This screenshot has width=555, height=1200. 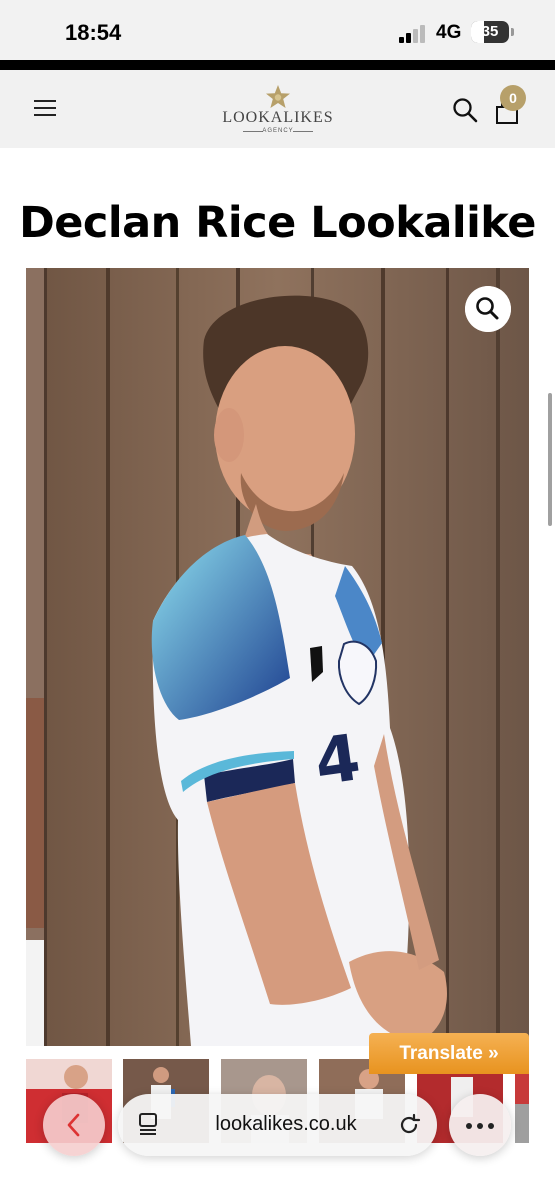 I want to click on more-dots-icon, so click(x=480, y=1126).